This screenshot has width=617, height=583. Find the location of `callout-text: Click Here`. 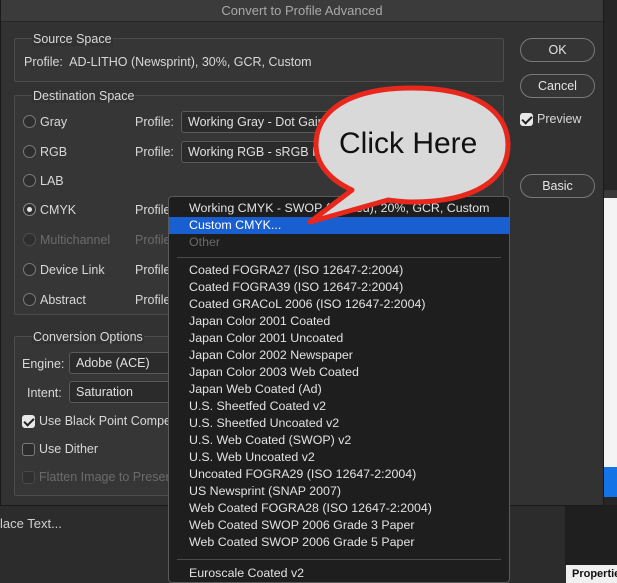

callout-text: Click Here is located at coordinates (408, 143).